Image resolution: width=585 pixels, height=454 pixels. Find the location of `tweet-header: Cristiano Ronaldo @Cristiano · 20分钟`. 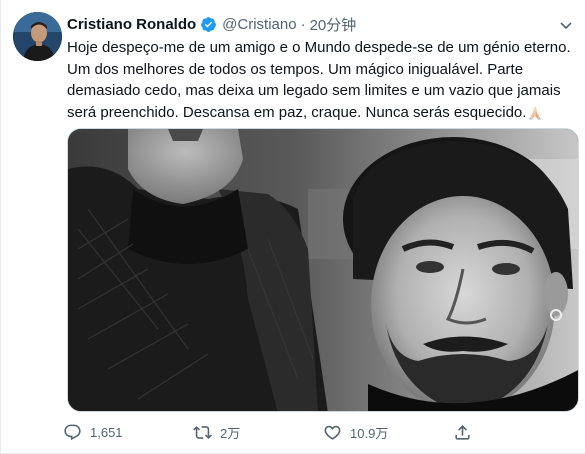

tweet-header: Cristiano Ronaldo @Cristiano · 20分钟 is located at coordinates (321, 24).